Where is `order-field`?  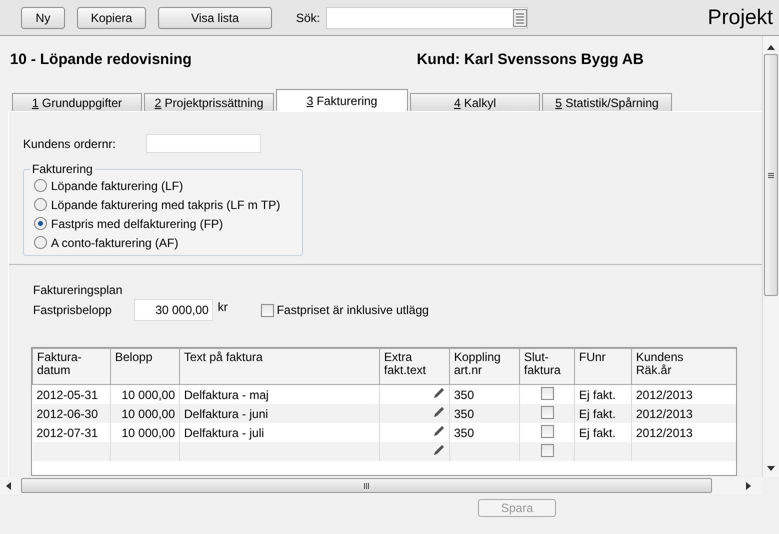
order-field is located at coordinates (203, 143).